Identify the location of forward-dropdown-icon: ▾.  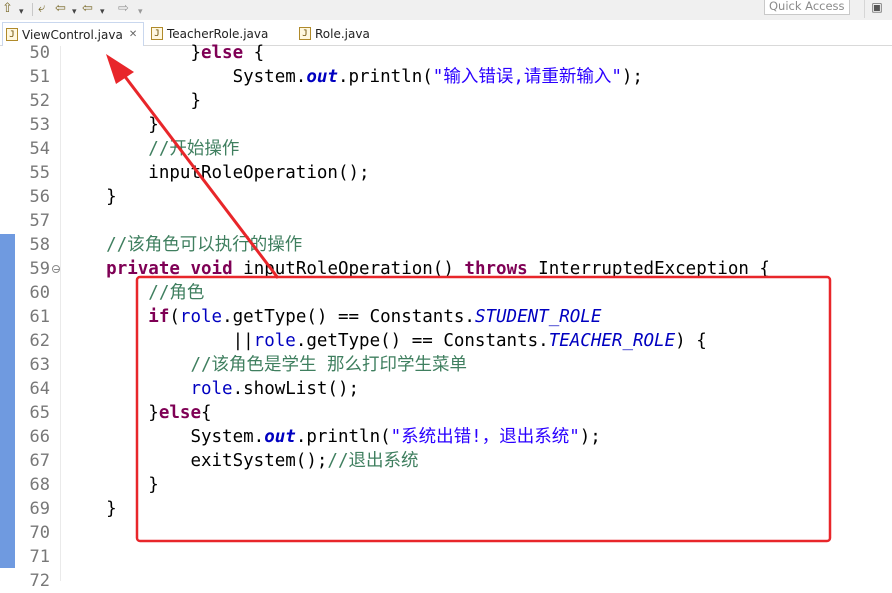
(140, 12).